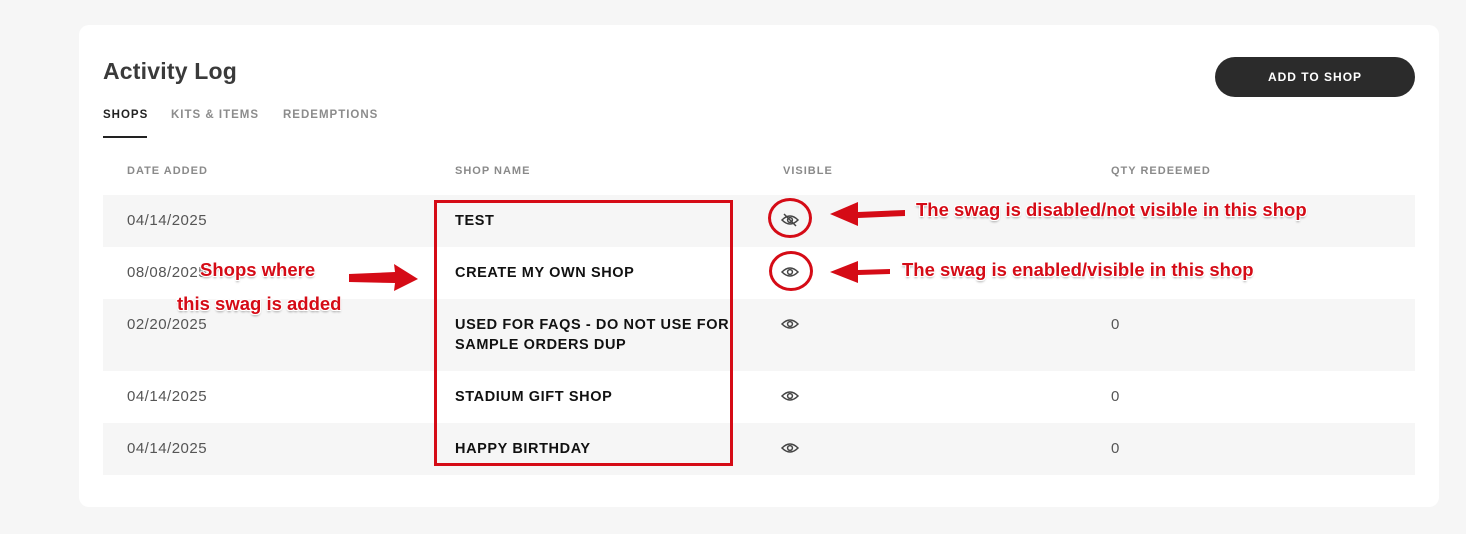  What do you see at coordinates (258, 269) in the screenshot?
I see `annotation-shops-line1: Shops where` at bounding box center [258, 269].